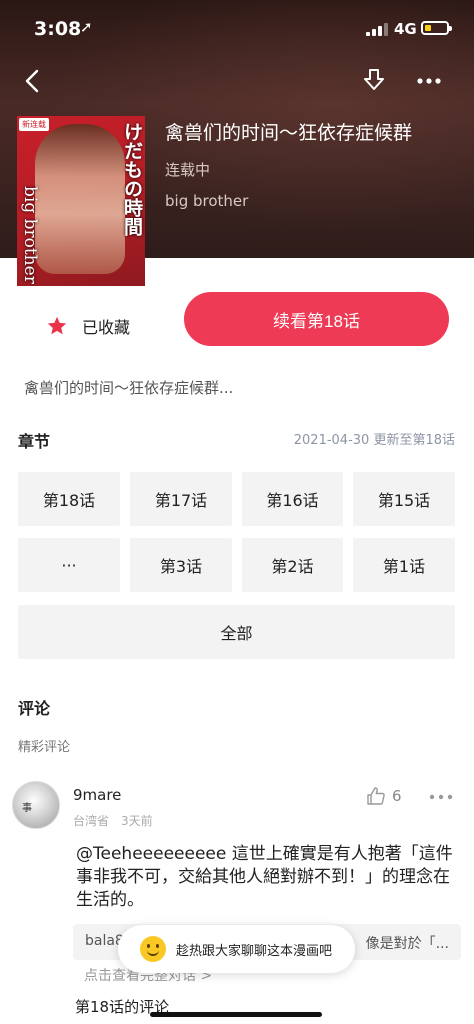 The height and width of the screenshot is (1024, 474). I want to click on cover-tag: 新连载, so click(34, 124).